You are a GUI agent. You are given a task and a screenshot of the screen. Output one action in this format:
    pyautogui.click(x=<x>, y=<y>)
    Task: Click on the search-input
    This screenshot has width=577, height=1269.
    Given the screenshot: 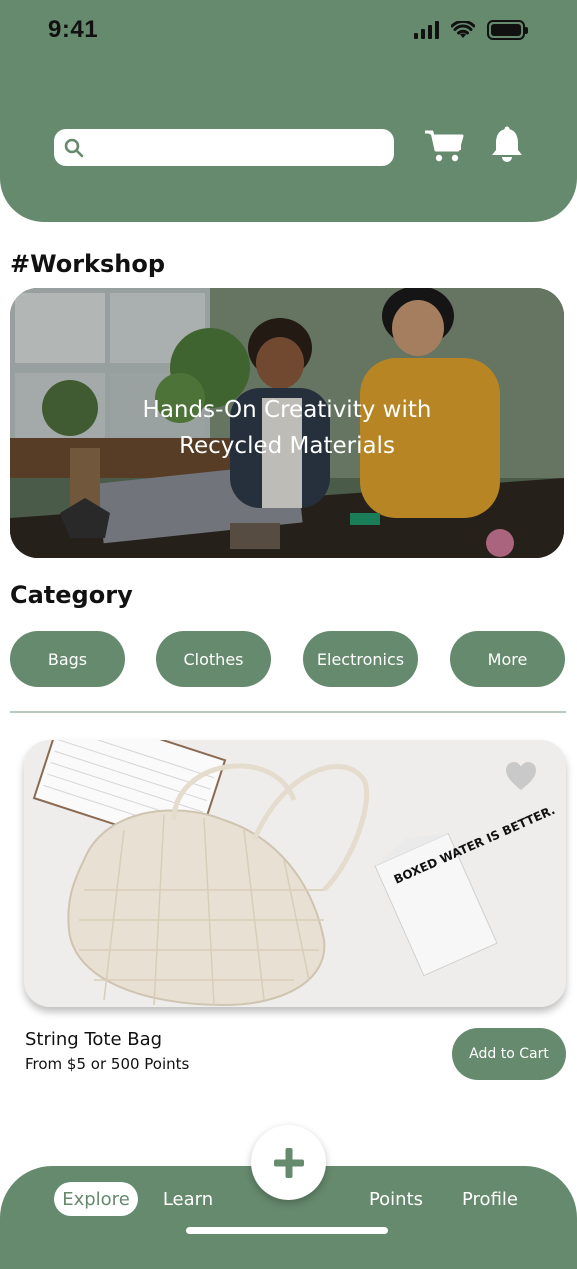 What is the action you would take?
    pyautogui.click(x=243, y=147)
    